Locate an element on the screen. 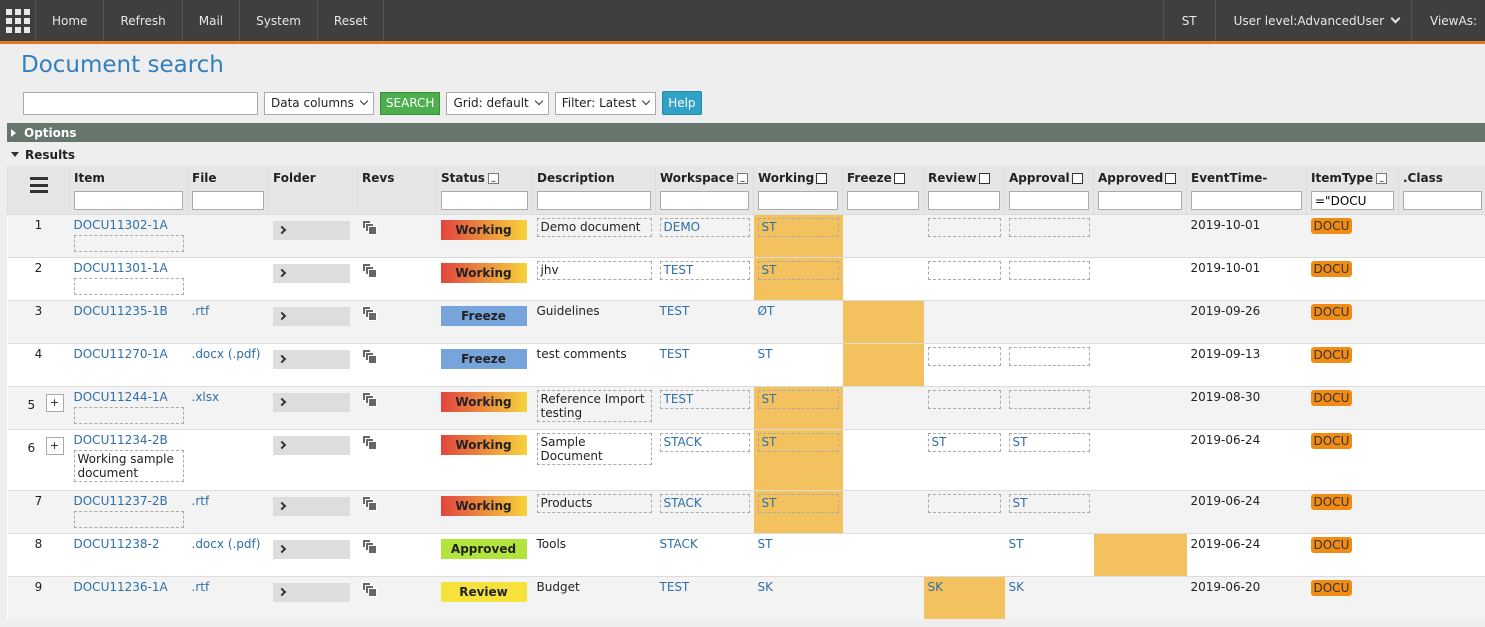 This screenshot has height=627, width=1485. item-link: DOCU11236-1A is located at coordinates (121, 587).